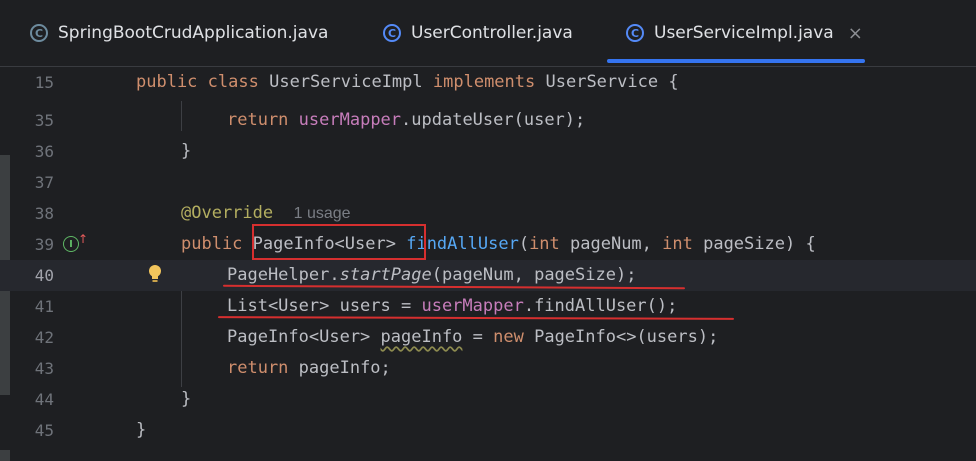 This screenshot has width=976, height=461. Describe the element at coordinates (488, 213) in the screenshot. I see `code-line: 38 @Override 1 usage` at that location.